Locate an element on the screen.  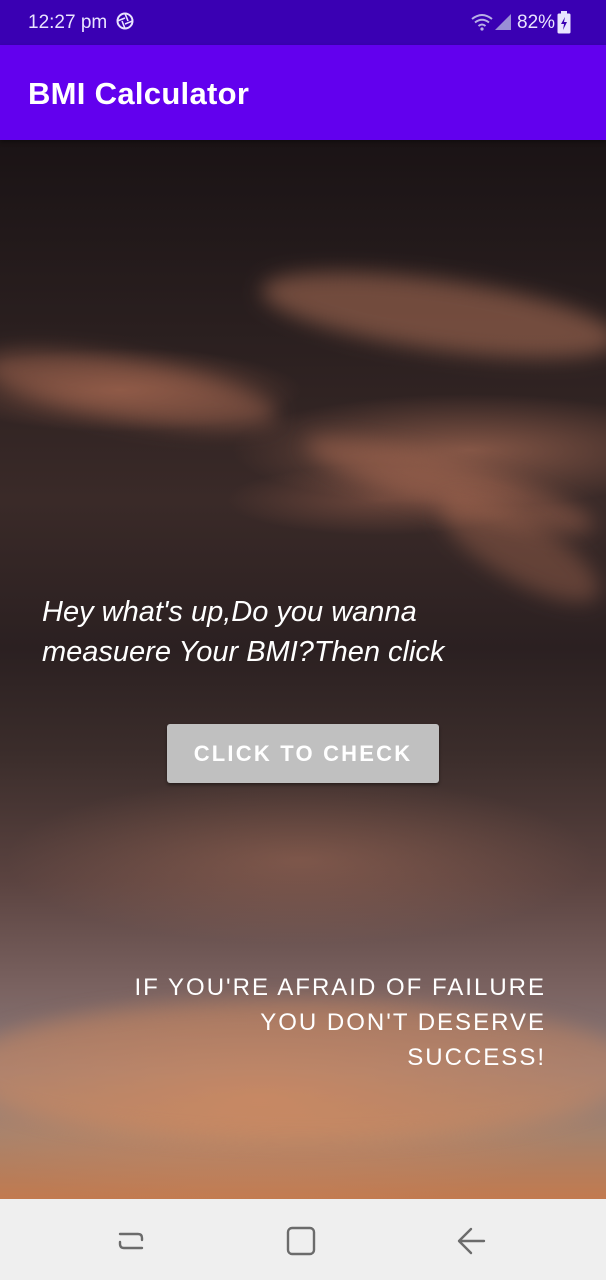
wifi-icon is located at coordinates (482, 22).